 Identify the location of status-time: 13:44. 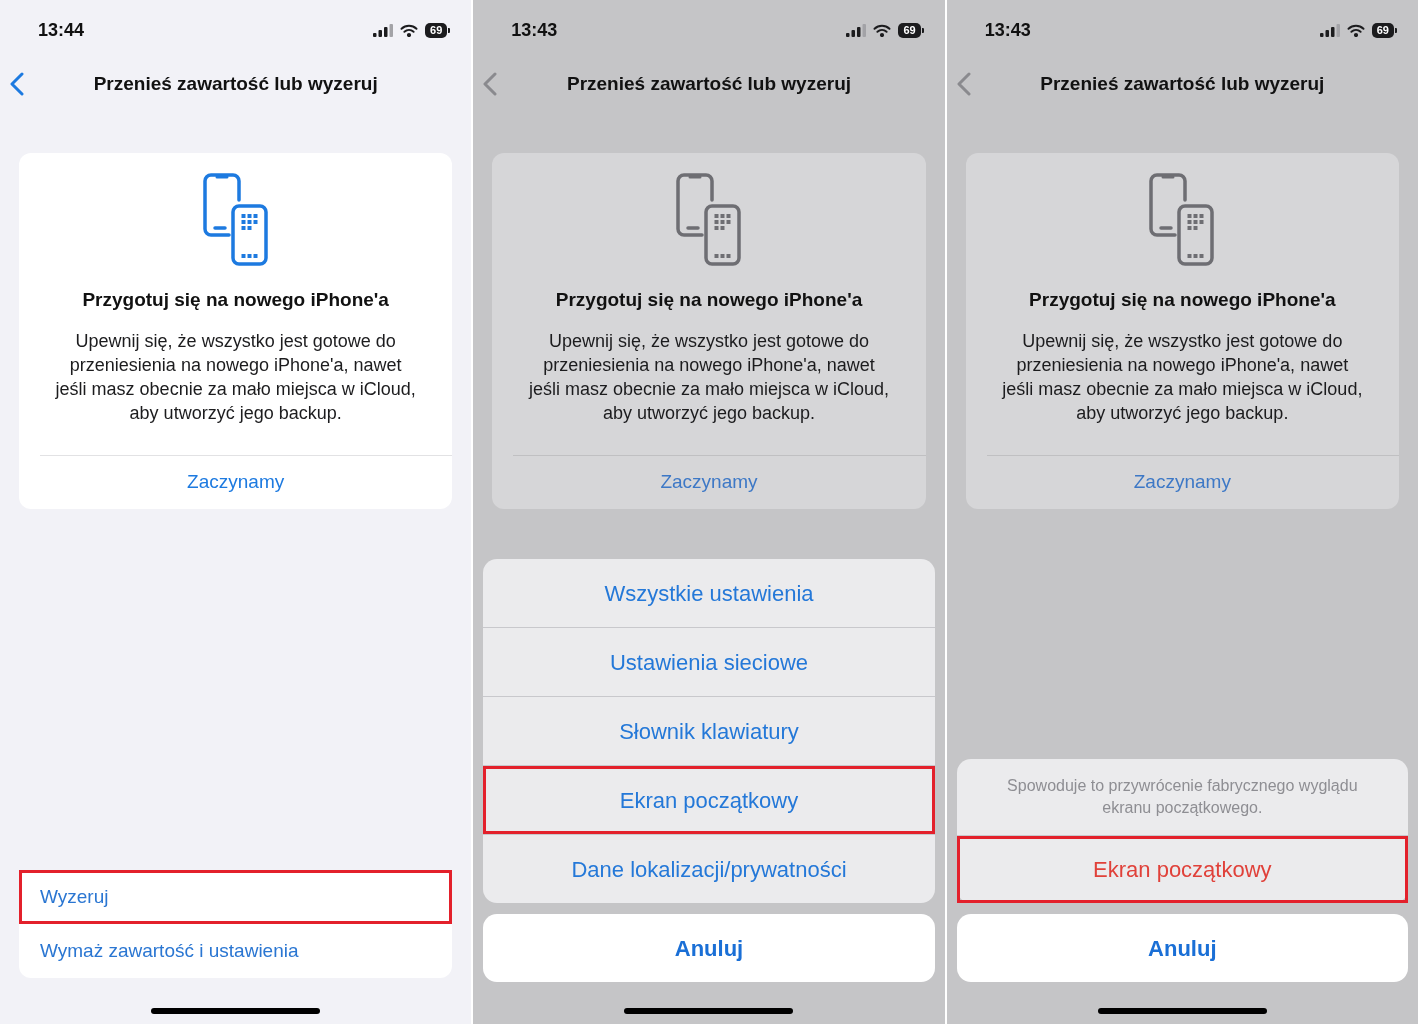
(61, 30).